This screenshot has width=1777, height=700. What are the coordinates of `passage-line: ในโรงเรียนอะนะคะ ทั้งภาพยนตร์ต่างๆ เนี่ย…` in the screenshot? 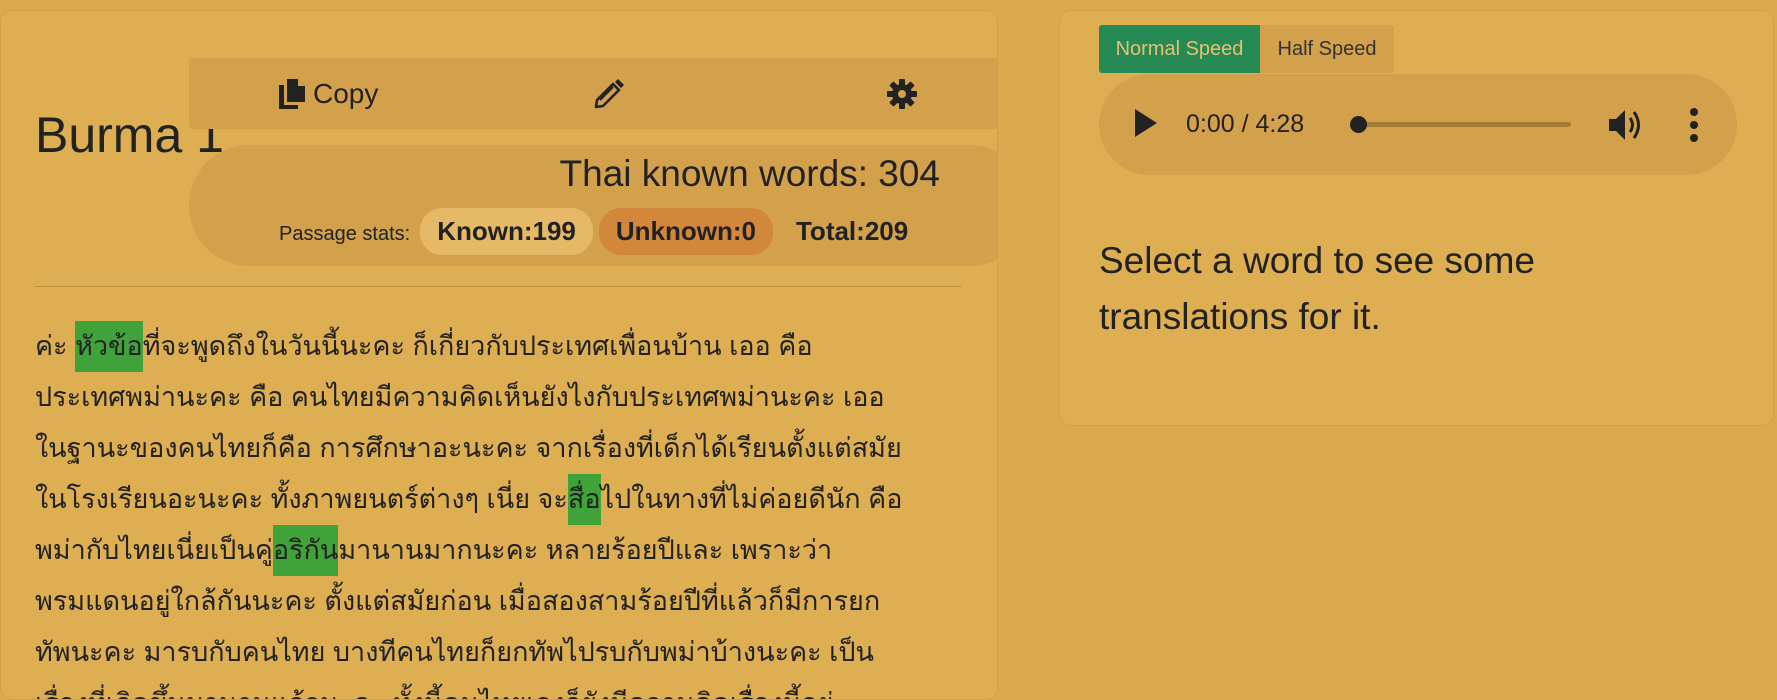 It's located at (507, 499).